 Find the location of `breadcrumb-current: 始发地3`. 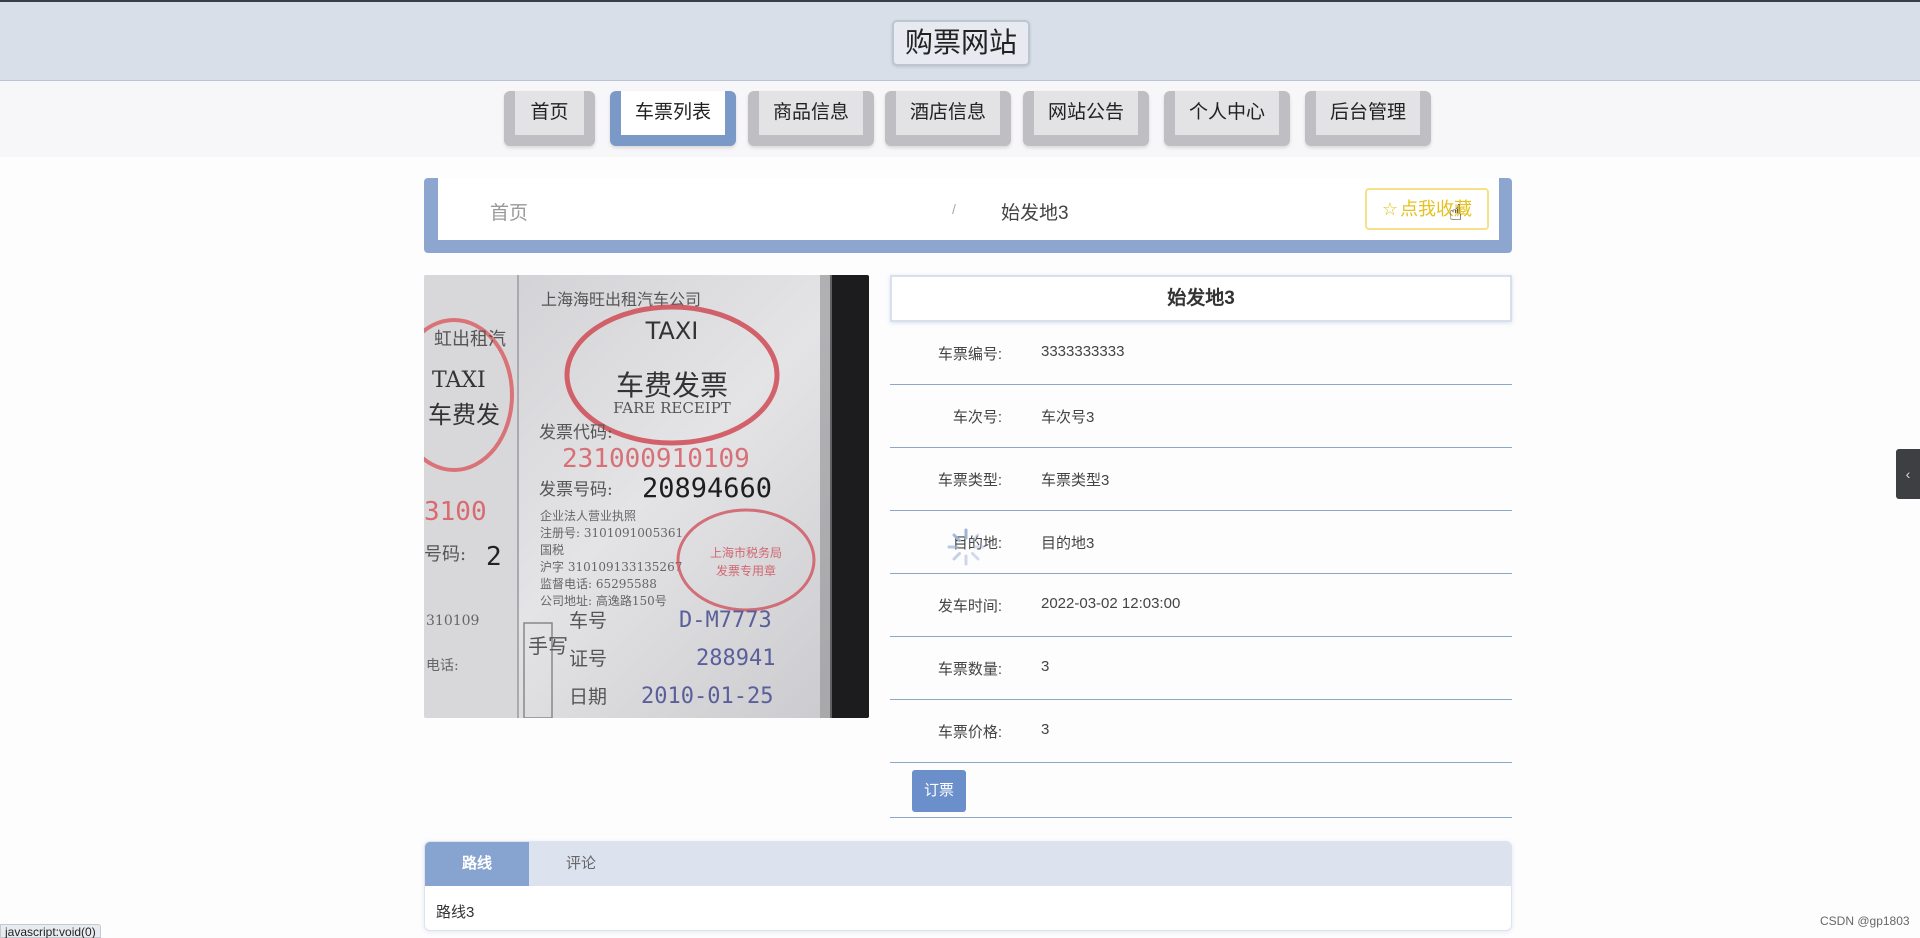

breadcrumb-current: 始发地3 is located at coordinates (1035, 213).